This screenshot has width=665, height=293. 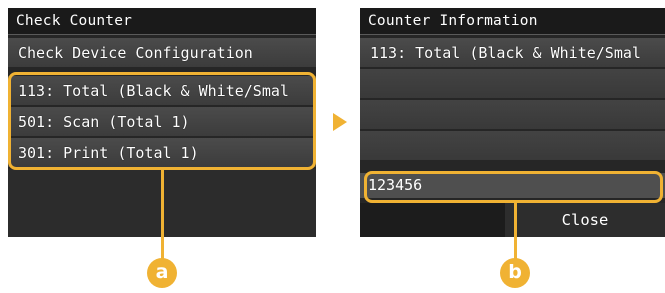 I want to click on callout-leader-a, so click(x=162, y=218).